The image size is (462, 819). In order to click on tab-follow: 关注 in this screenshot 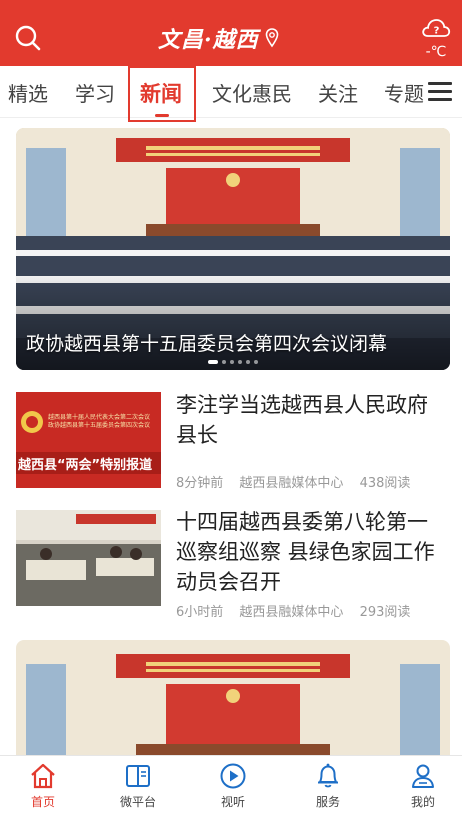, I will do `click(338, 92)`.